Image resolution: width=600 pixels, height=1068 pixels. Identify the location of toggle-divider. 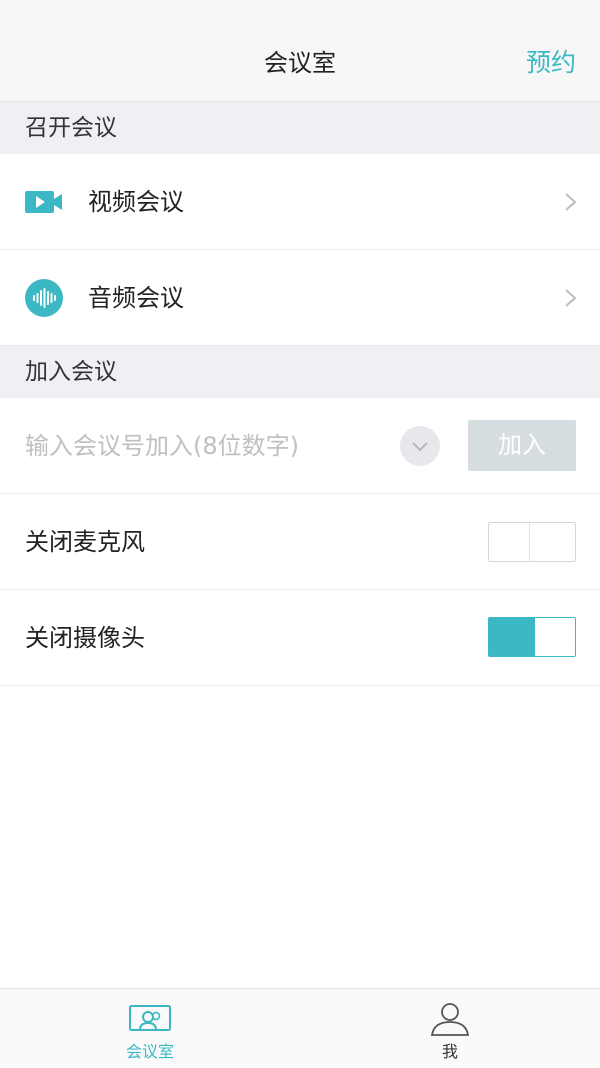
(529, 542).